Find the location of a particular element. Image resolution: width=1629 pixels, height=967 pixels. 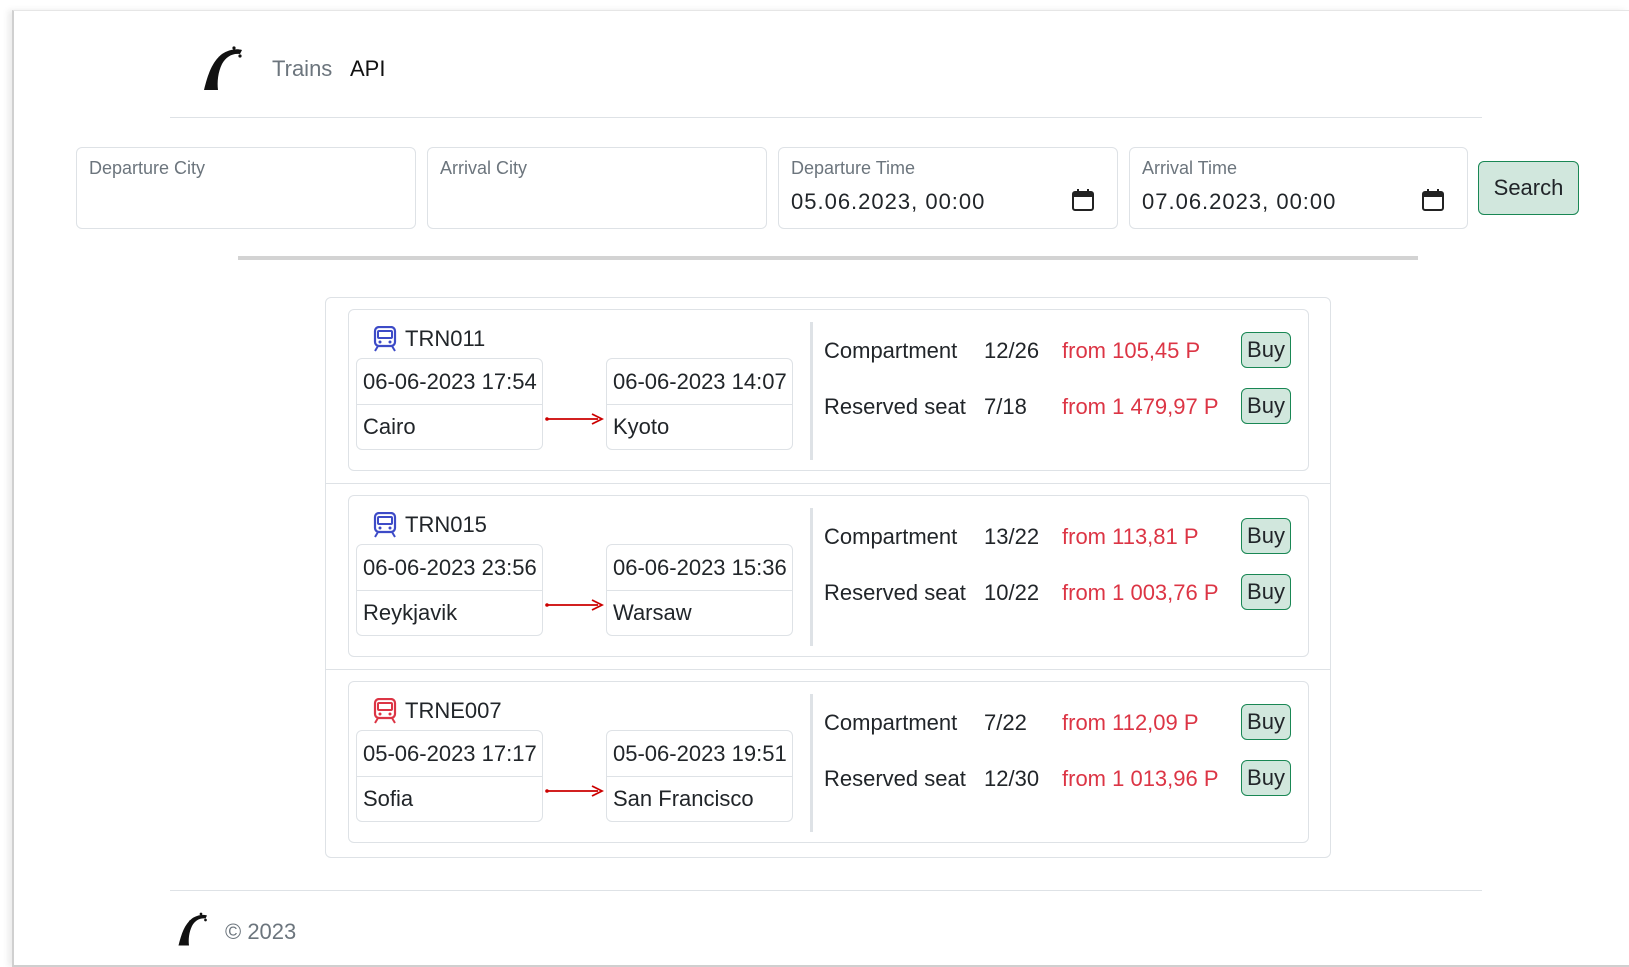

arrival-time-field: Arrival Time is located at coordinates (1298, 188).